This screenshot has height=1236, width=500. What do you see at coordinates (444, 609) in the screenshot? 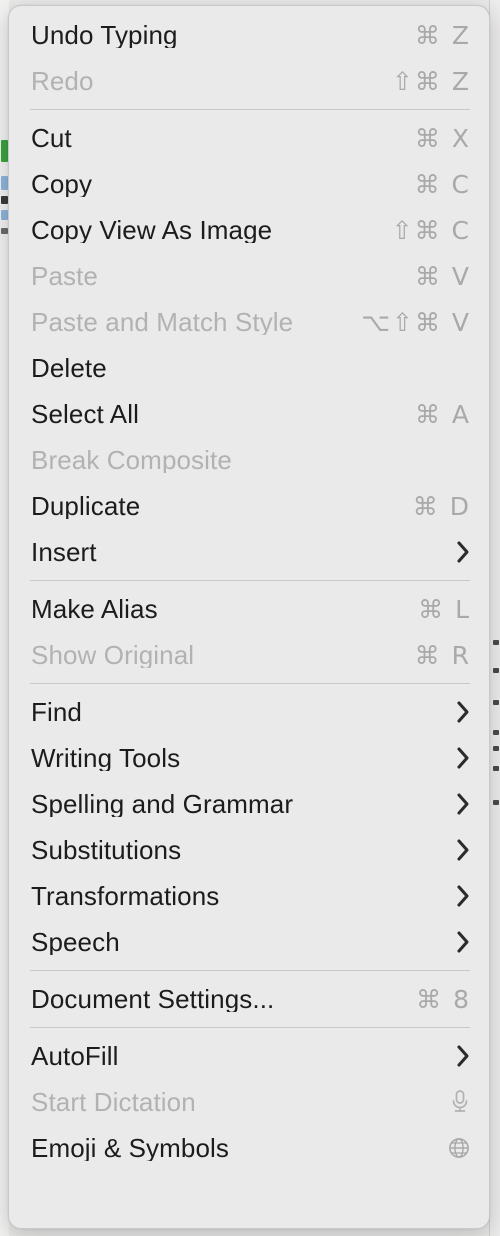
I see `menu-item-shortcut: ⌘ L` at bounding box center [444, 609].